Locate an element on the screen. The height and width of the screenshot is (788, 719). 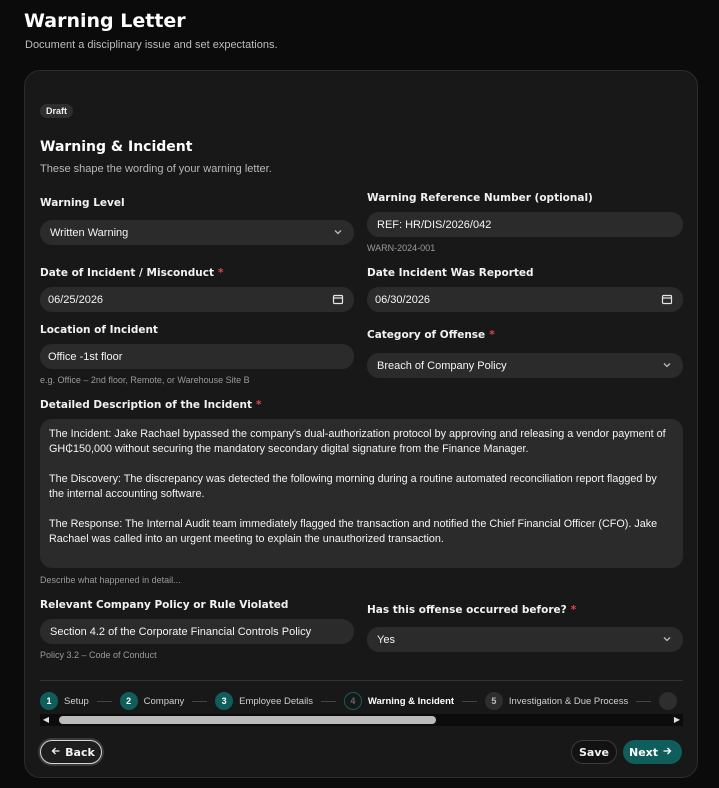
warning-level-label: Warning Level is located at coordinates (82, 203).